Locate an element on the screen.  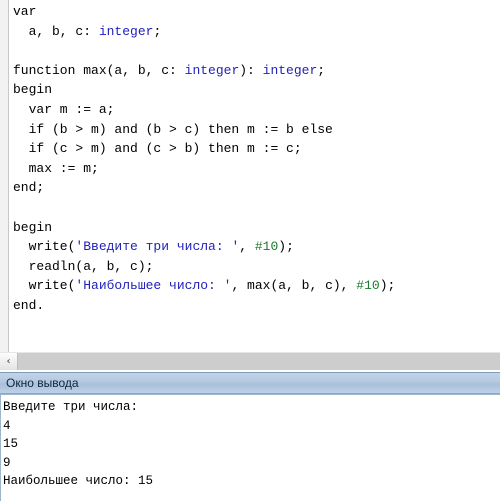
code-line: write('Введите три числа: ', #10); is located at coordinates (256, 247).